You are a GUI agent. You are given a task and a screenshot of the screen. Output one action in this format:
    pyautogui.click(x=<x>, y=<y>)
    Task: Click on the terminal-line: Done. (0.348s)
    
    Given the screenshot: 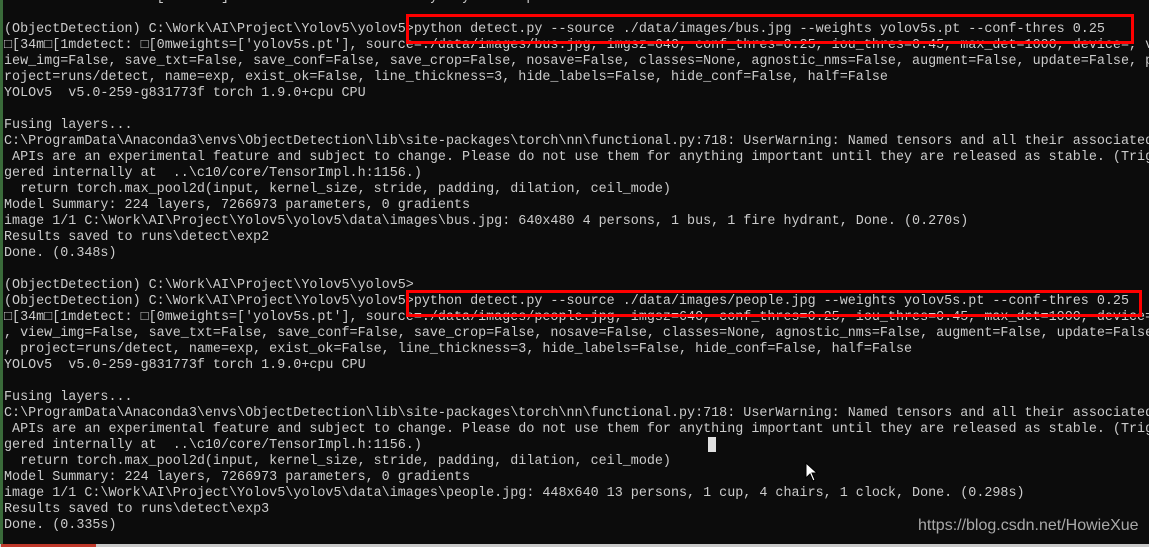 What is the action you would take?
    pyautogui.click(x=60, y=253)
    